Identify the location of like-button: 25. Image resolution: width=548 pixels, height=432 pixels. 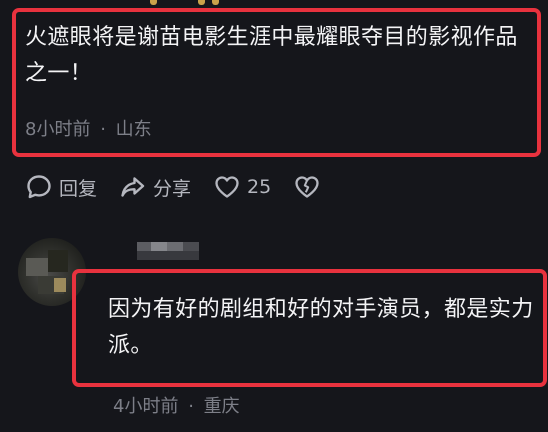
(242, 187).